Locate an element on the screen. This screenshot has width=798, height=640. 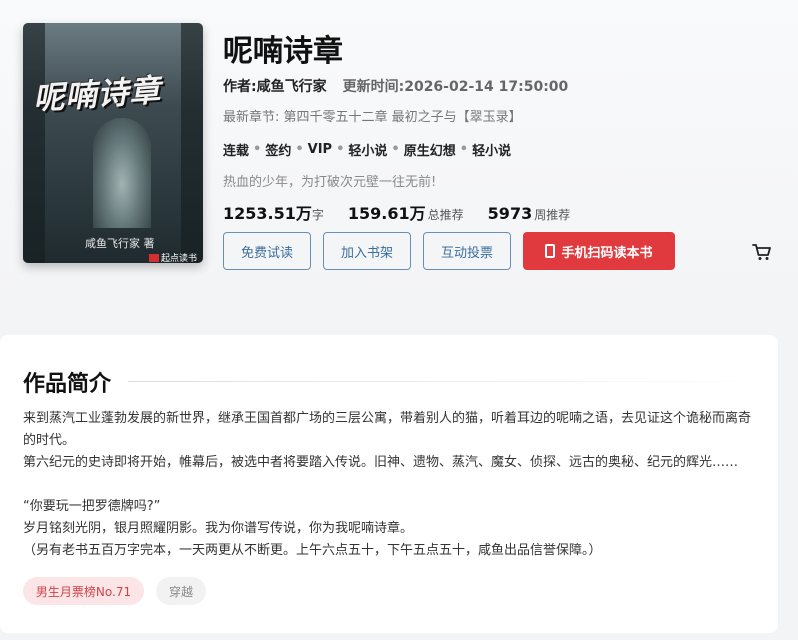
stat-recommend-label: 总推荐 is located at coordinates (445, 215).